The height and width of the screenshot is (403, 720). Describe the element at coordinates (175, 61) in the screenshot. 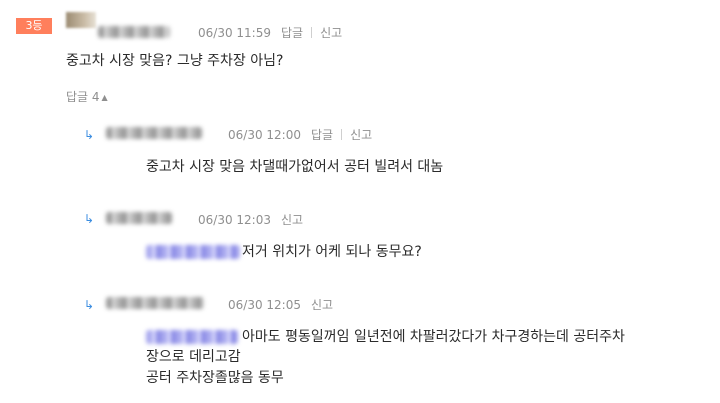

I see `comment-text: 중고차 시장 맞음? 그냥 주차장 아님?` at that location.